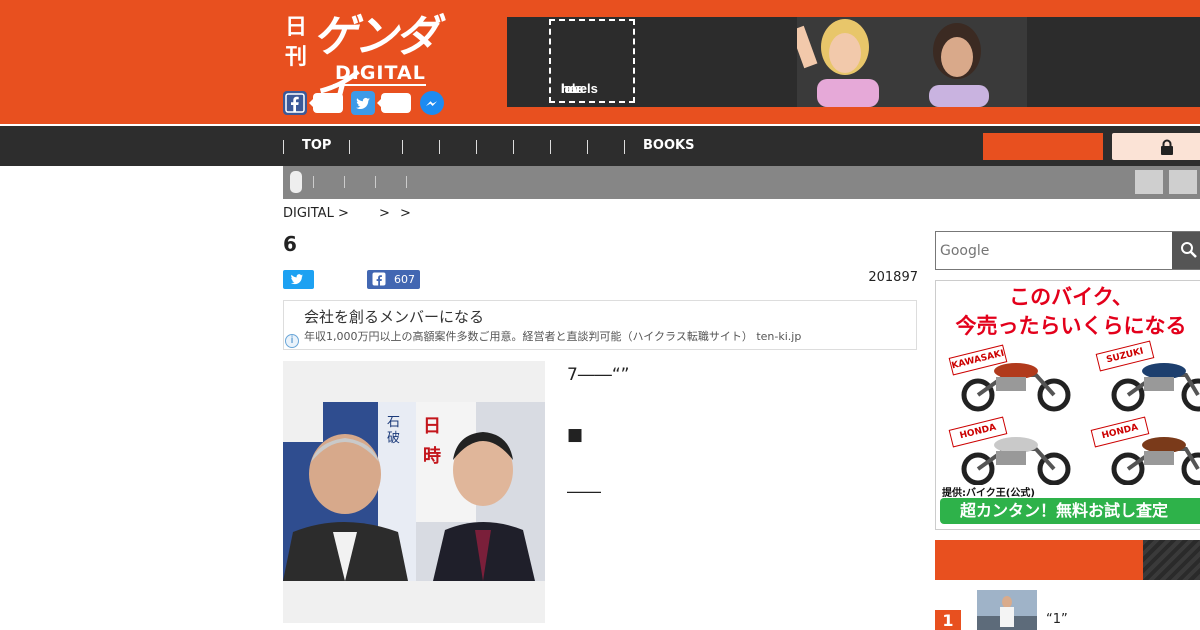 The image size is (1200, 630). I want to click on ad-info-icon: i, so click(292, 341).